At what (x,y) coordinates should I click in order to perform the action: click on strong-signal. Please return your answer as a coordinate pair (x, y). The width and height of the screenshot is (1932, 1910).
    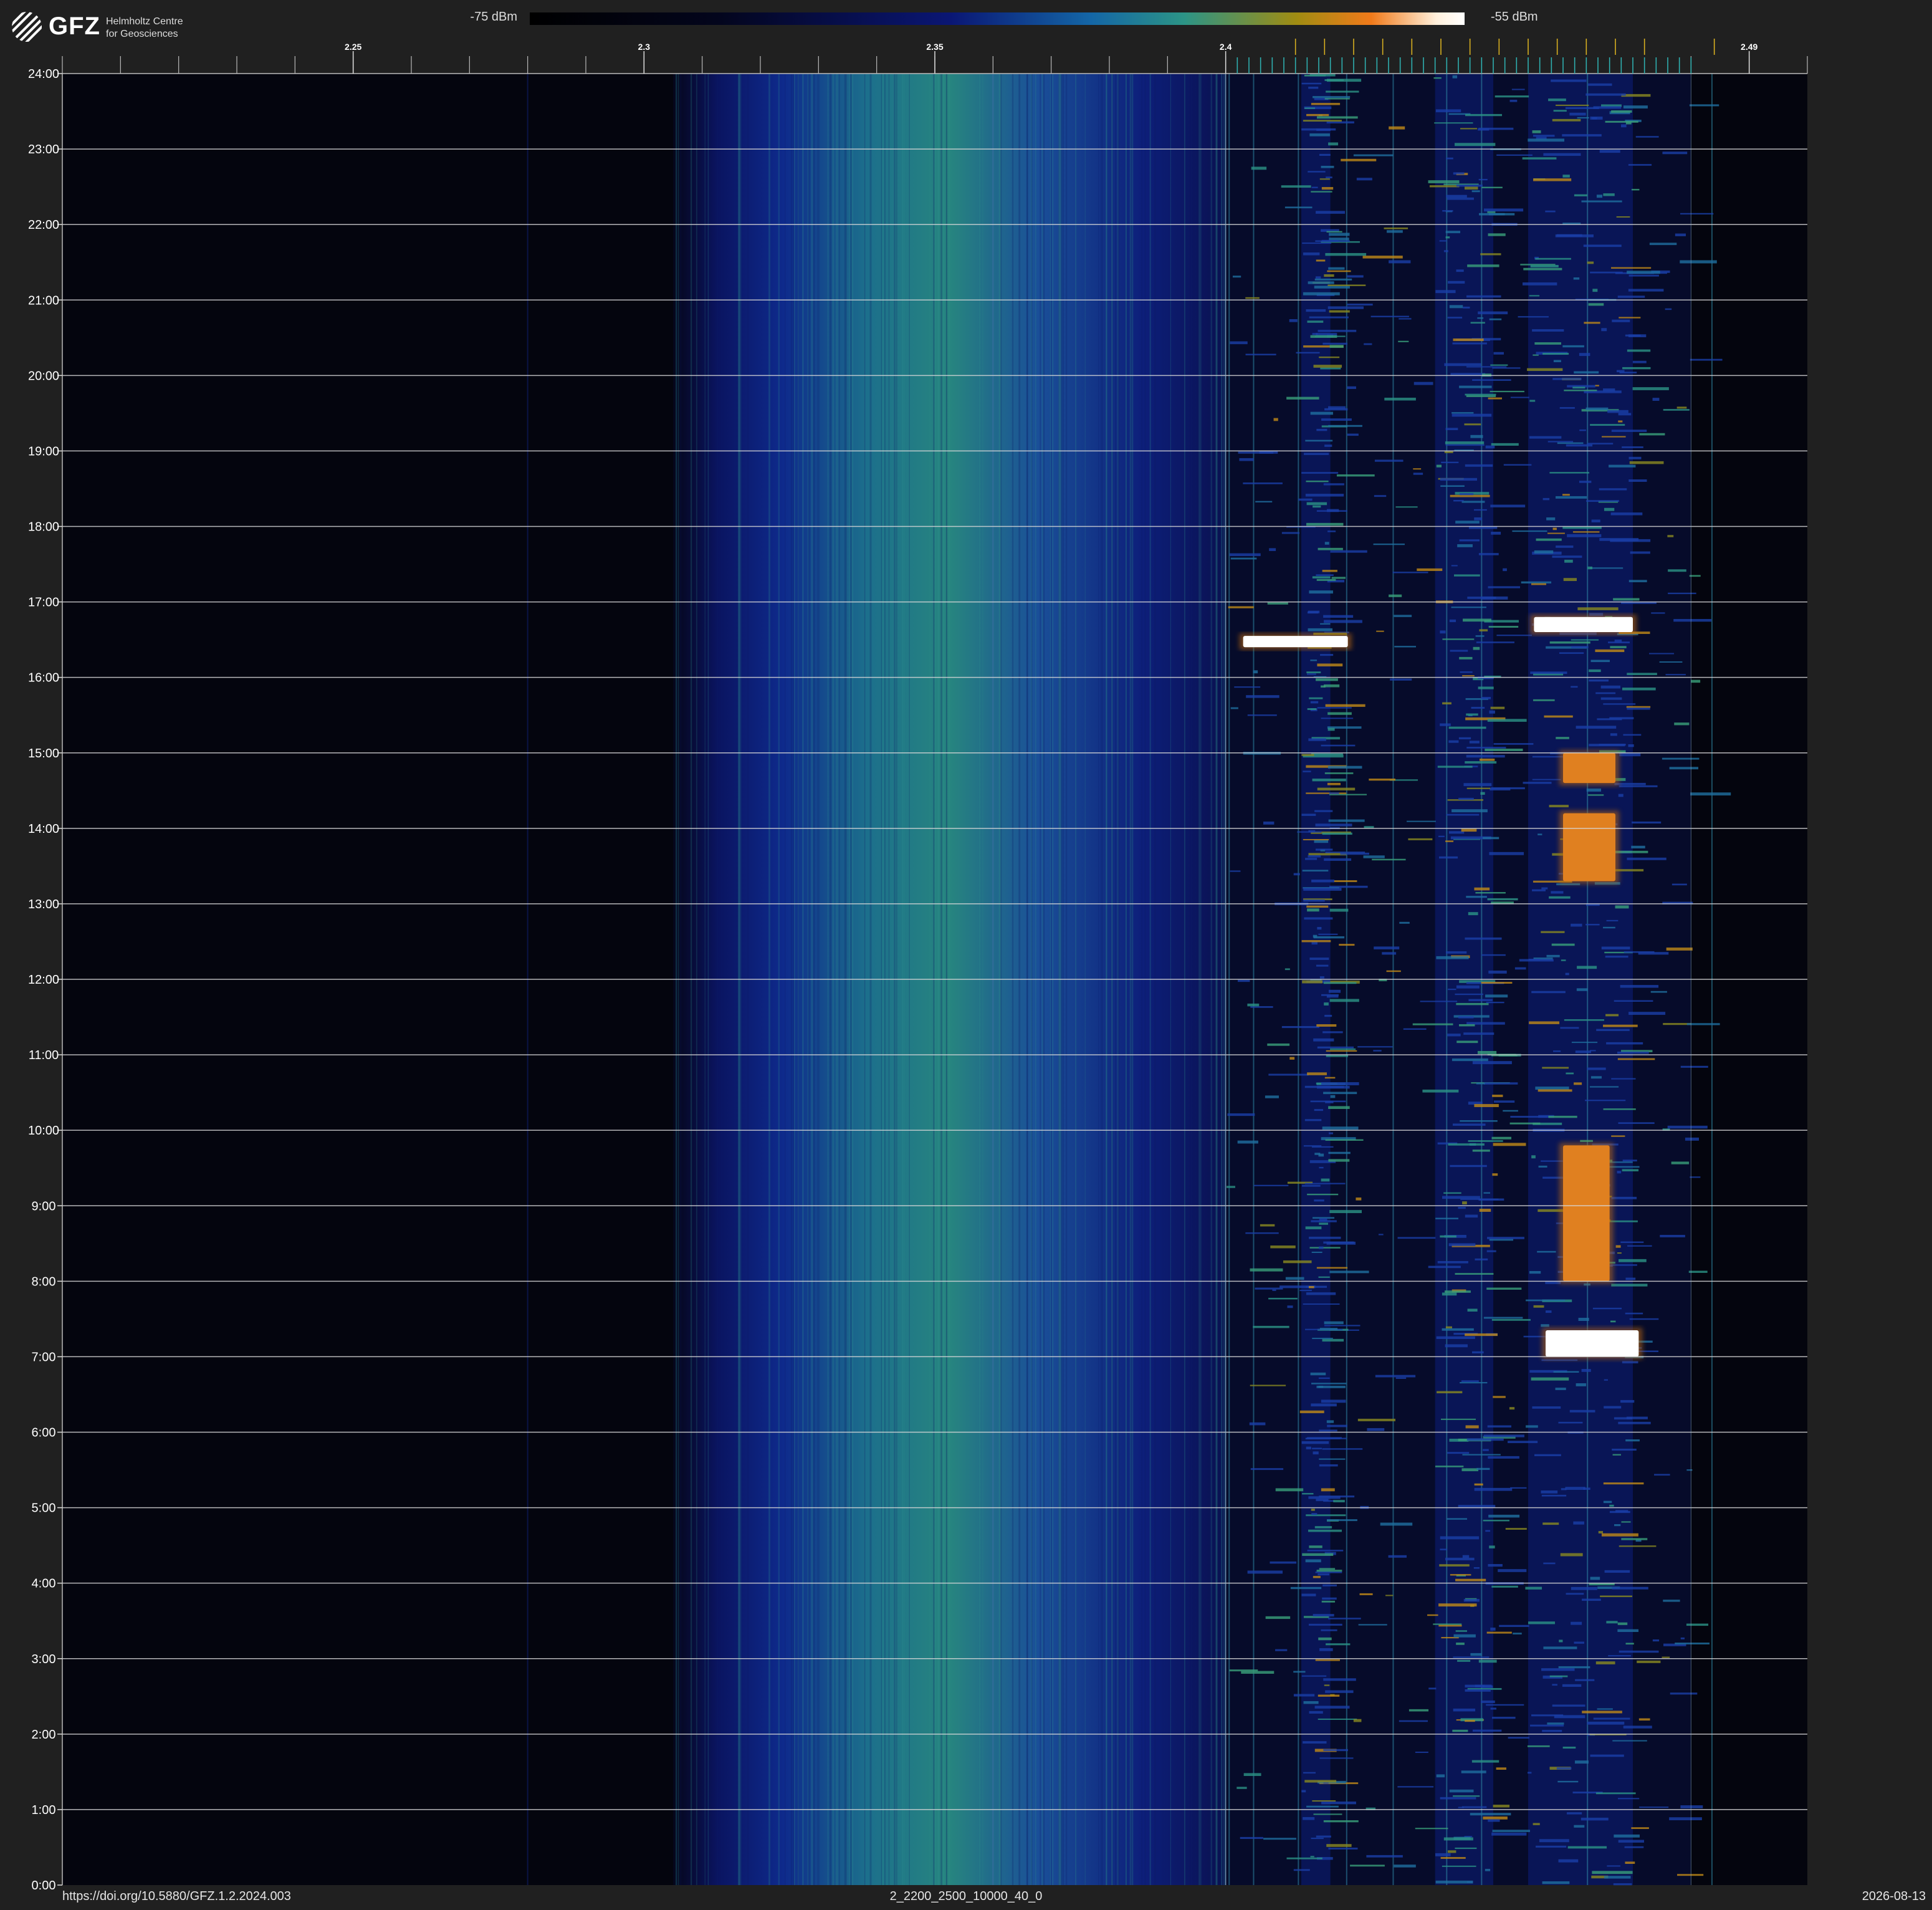
    Looking at the image, I should click on (1592, 1343).